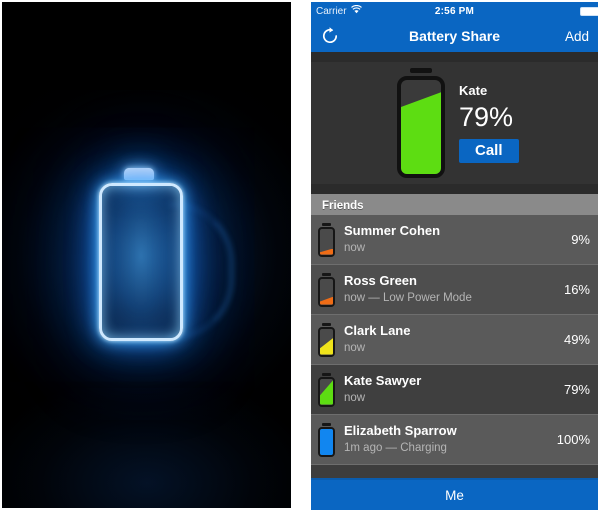 Image resolution: width=600 pixels, height=518 pixels. Describe the element at coordinates (451, 290) in the screenshot. I see `friend-text: Ross Green now — Low Power Mode` at that location.